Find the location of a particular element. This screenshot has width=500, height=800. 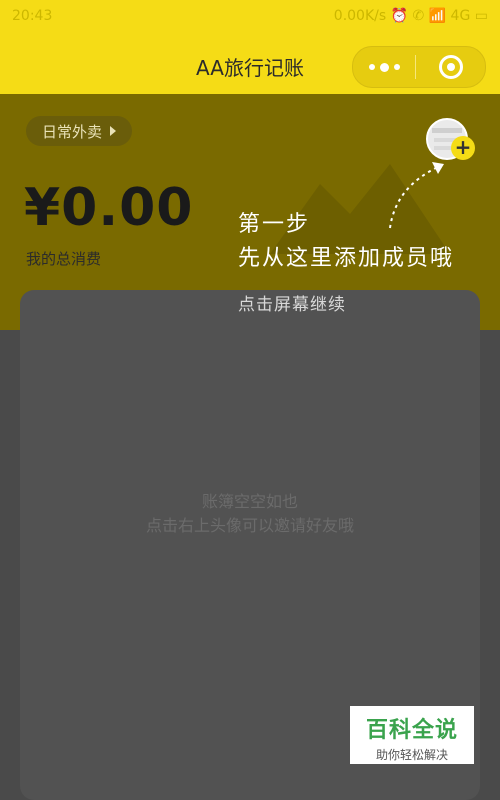

more-menu-button is located at coordinates (384, 67).